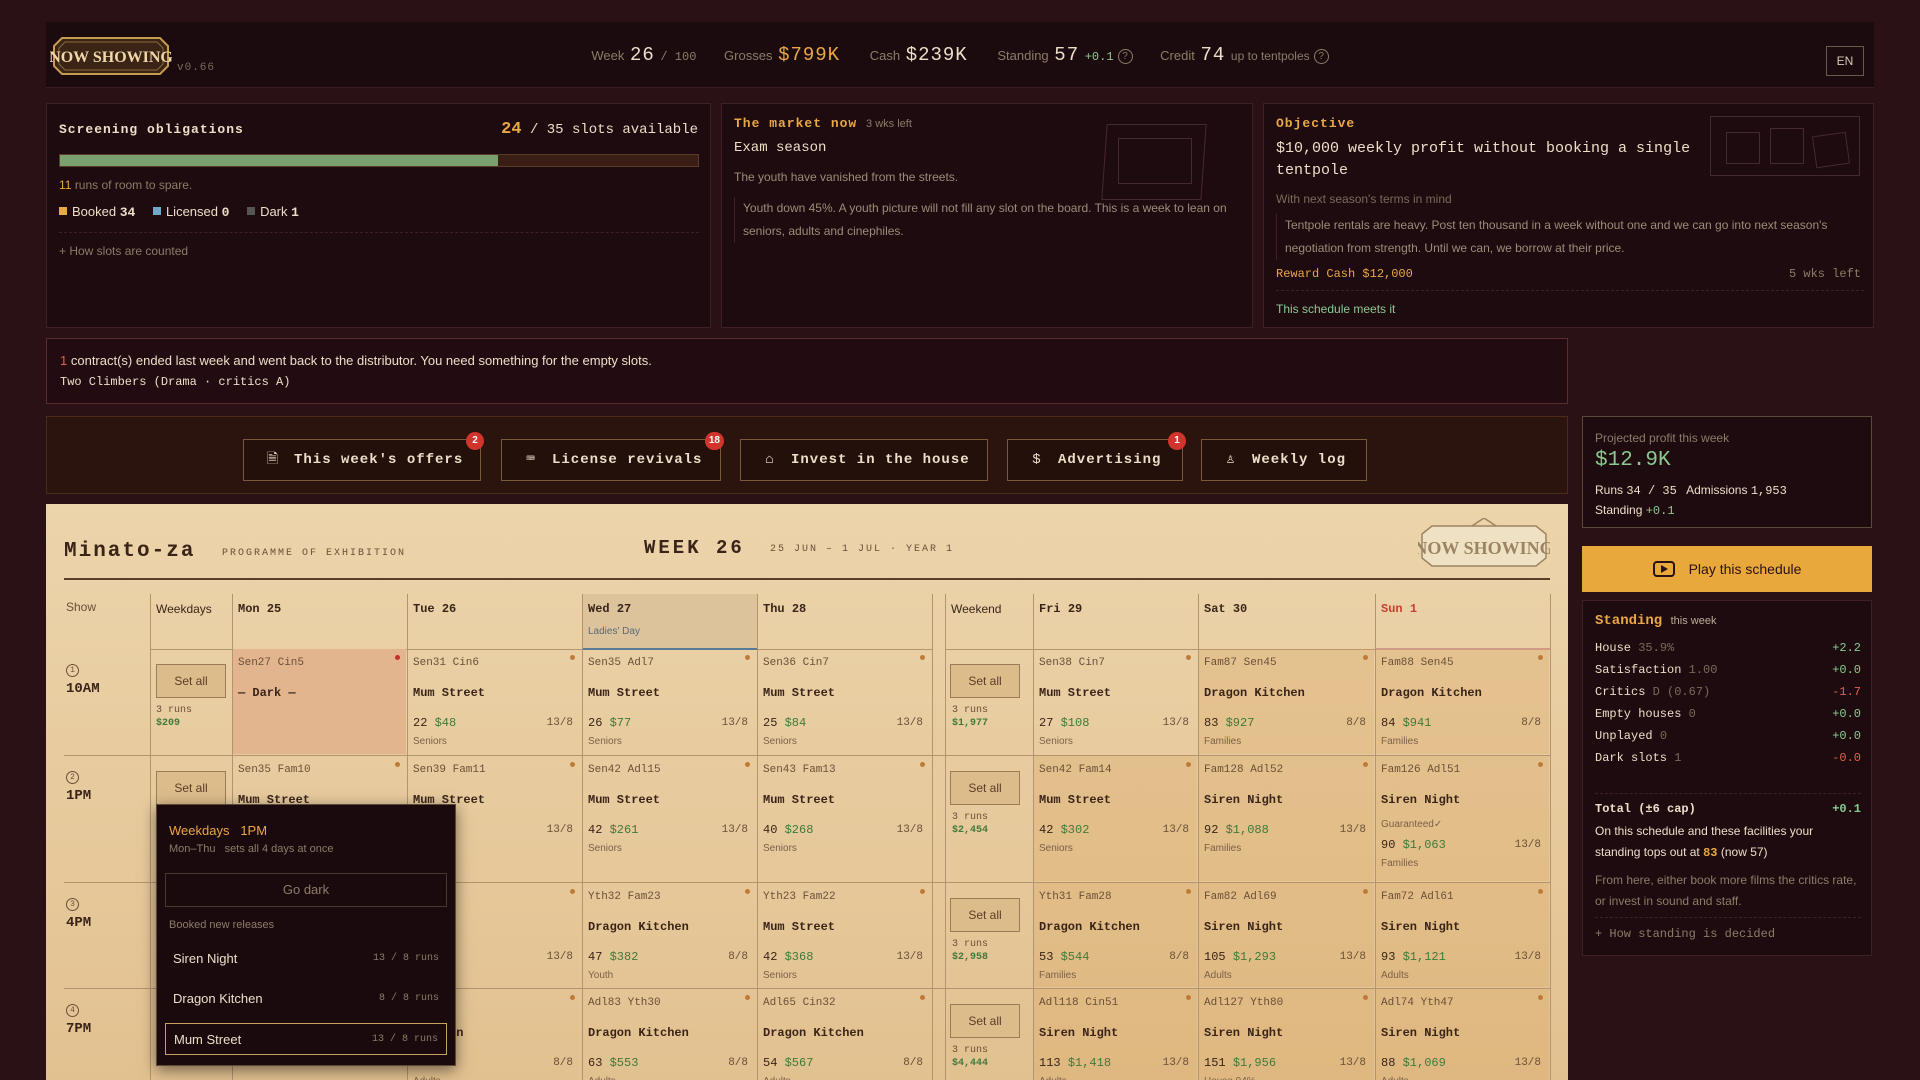 Image resolution: width=1920 pixels, height=1080 pixels. Describe the element at coordinates (1663, 569) in the screenshot. I see `play-icon` at that location.